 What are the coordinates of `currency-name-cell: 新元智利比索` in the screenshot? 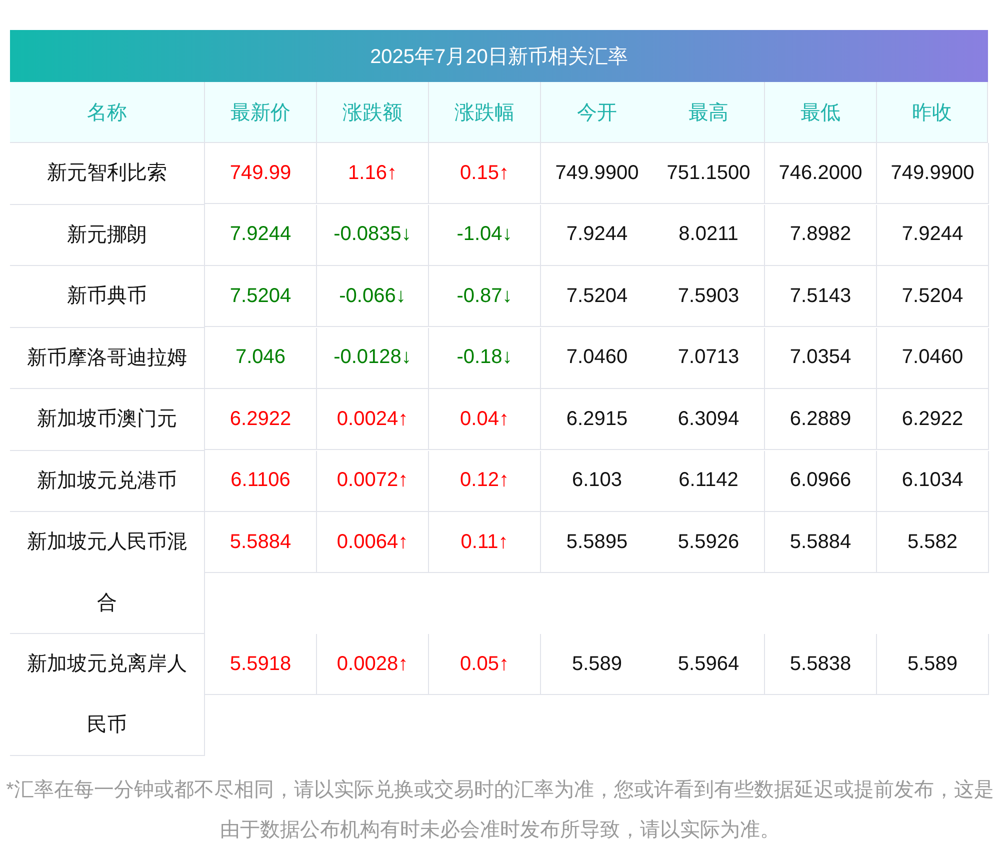 It's located at (107, 173).